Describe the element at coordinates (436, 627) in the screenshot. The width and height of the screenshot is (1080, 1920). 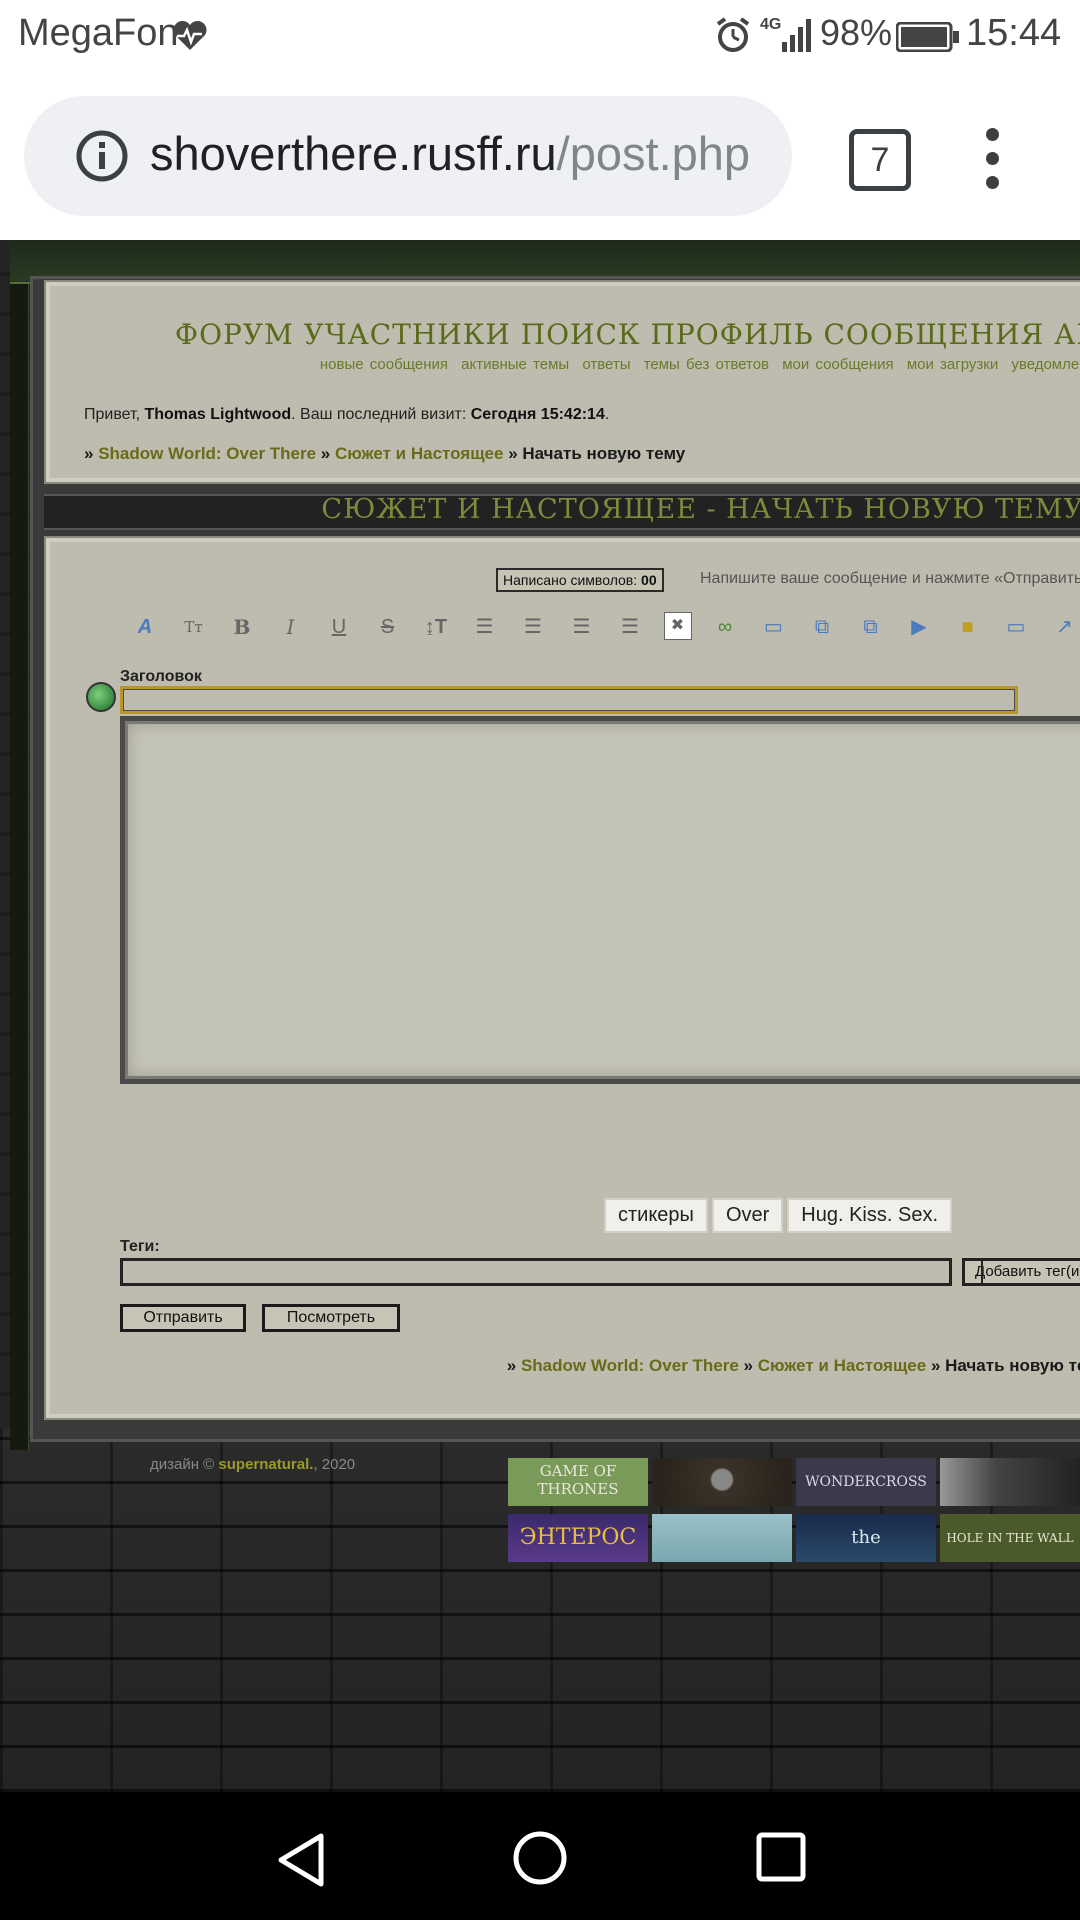
I see `text-height-icon: ↨T` at that location.